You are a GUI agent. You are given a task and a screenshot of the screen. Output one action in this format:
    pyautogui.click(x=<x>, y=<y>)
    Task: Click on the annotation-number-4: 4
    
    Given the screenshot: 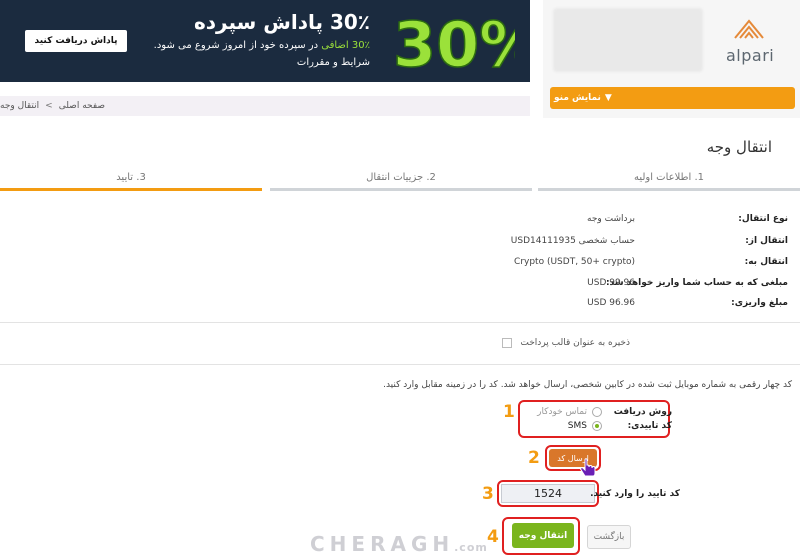 What is the action you would take?
    pyautogui.click(x=493, y=537)
    